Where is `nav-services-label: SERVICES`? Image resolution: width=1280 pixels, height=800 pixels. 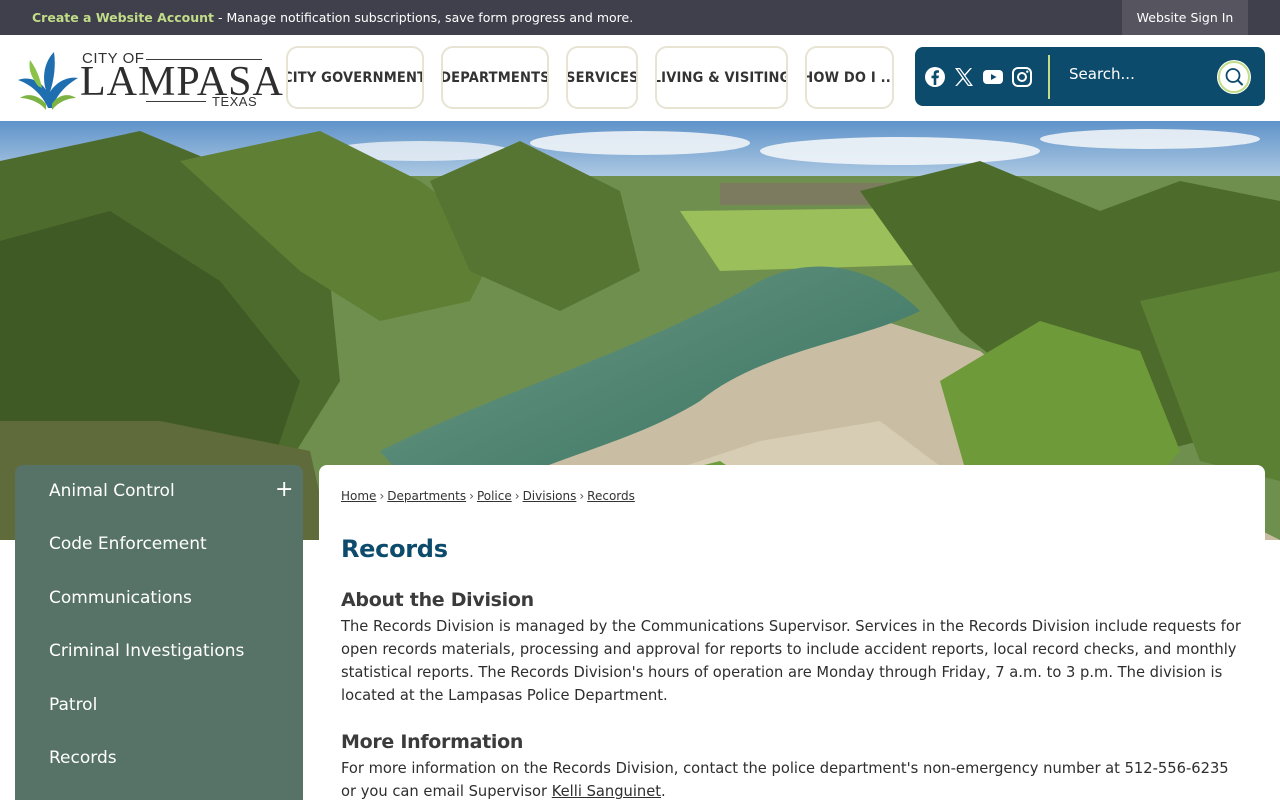
nav-services-label: SERVICES is located at coordinates (602, 77).